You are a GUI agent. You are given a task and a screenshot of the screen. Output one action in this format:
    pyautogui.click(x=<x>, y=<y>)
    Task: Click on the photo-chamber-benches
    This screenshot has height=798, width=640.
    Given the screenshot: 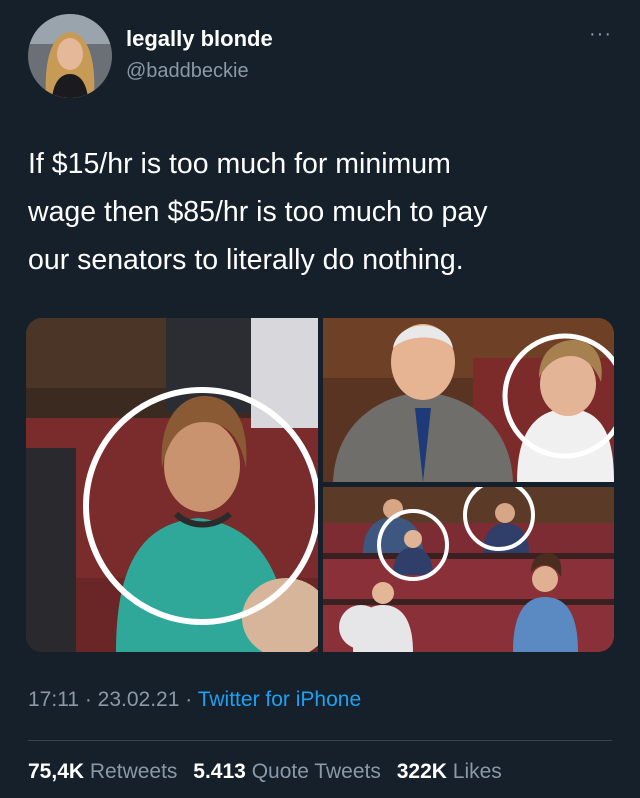 What is the action you would take?
    pyautogui.click(x=468, y=569)
    